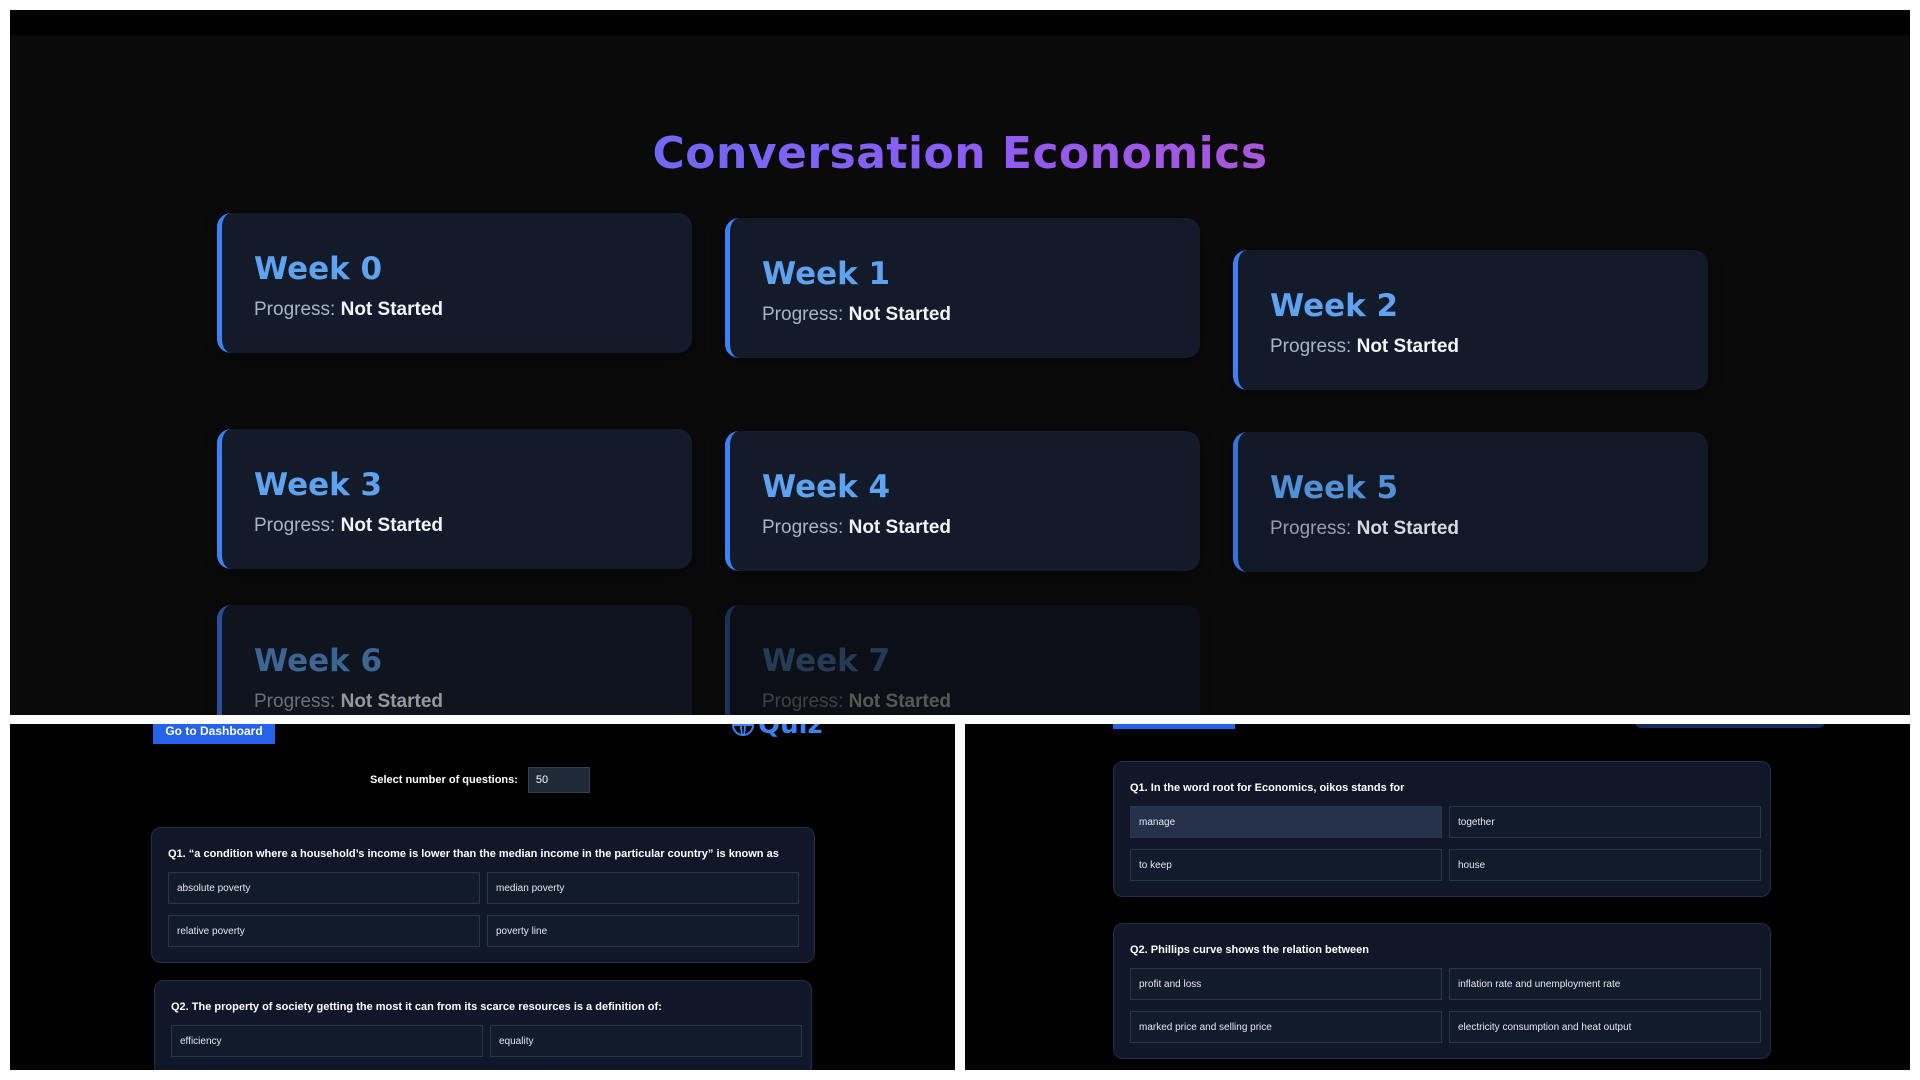 The height and width of the screenshot is (1080, 1920). I want to click on question-count-label: Select number of questions:, so click(444, 780).